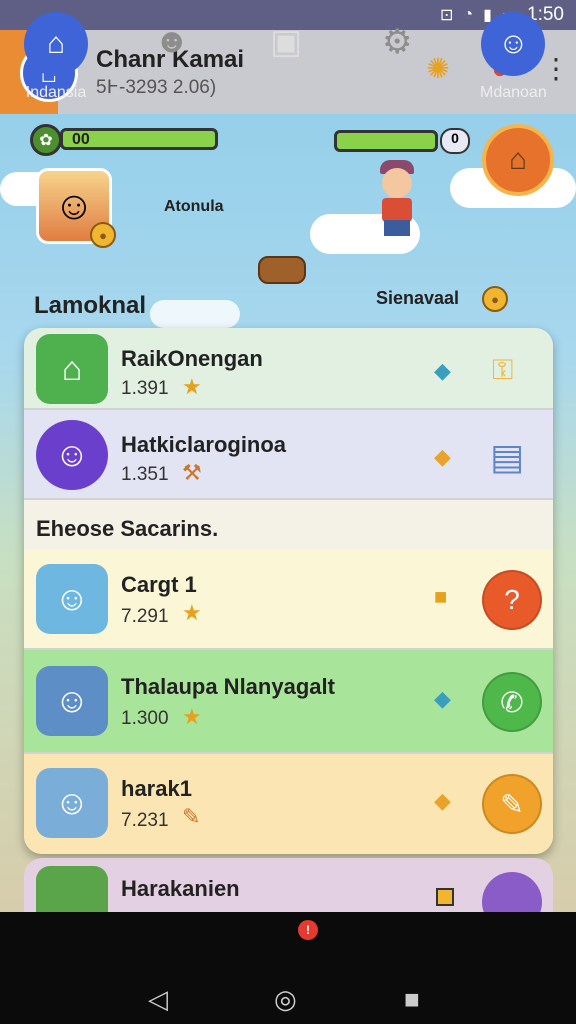 Image resolution: width=576 pixels, height=1024 pixels. What do you see at coordinates (191, 816) in the screenshot?
I see `pencil-icon: ✎` at bounding box center [191, 816].